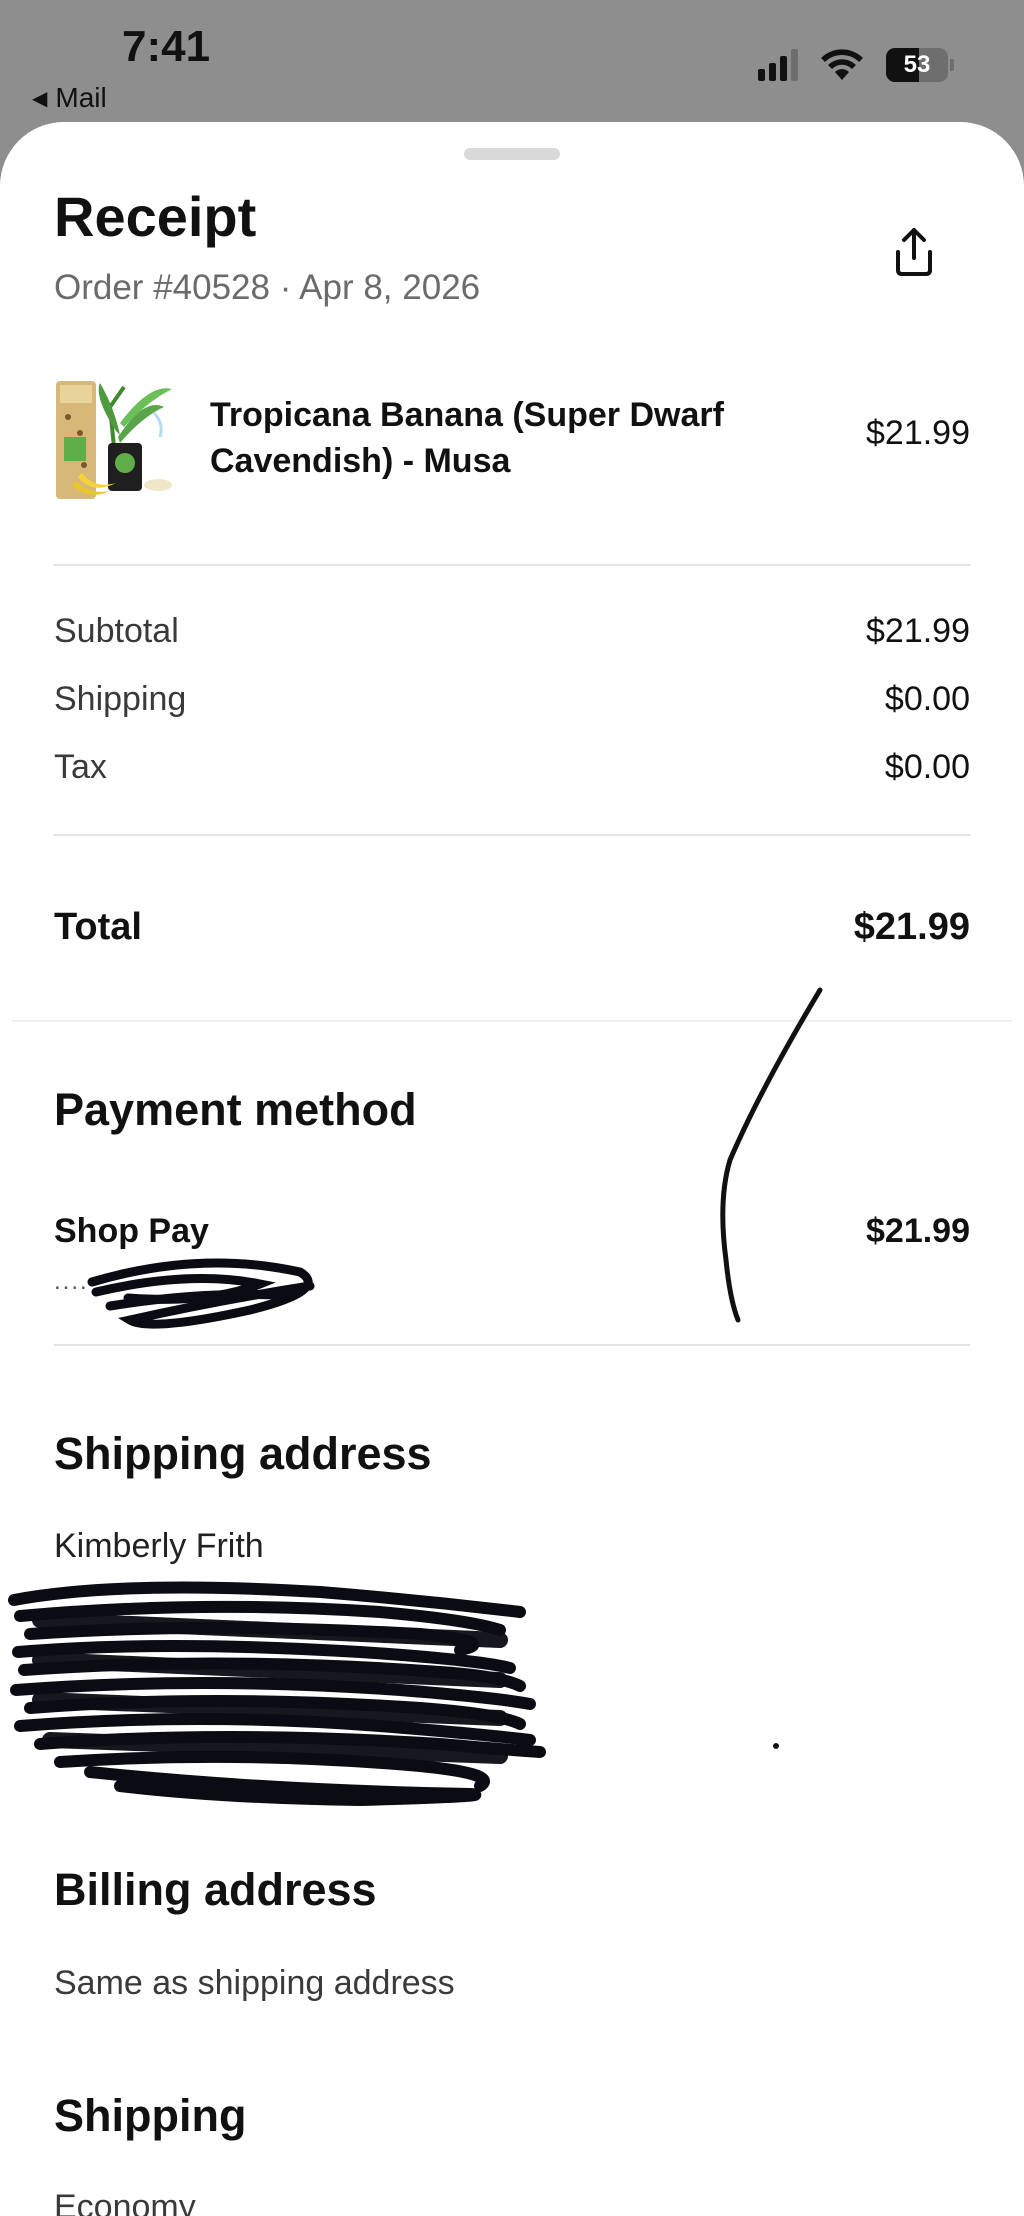  I want to click on shipping-heading: Shipping, so click(150, 2115).